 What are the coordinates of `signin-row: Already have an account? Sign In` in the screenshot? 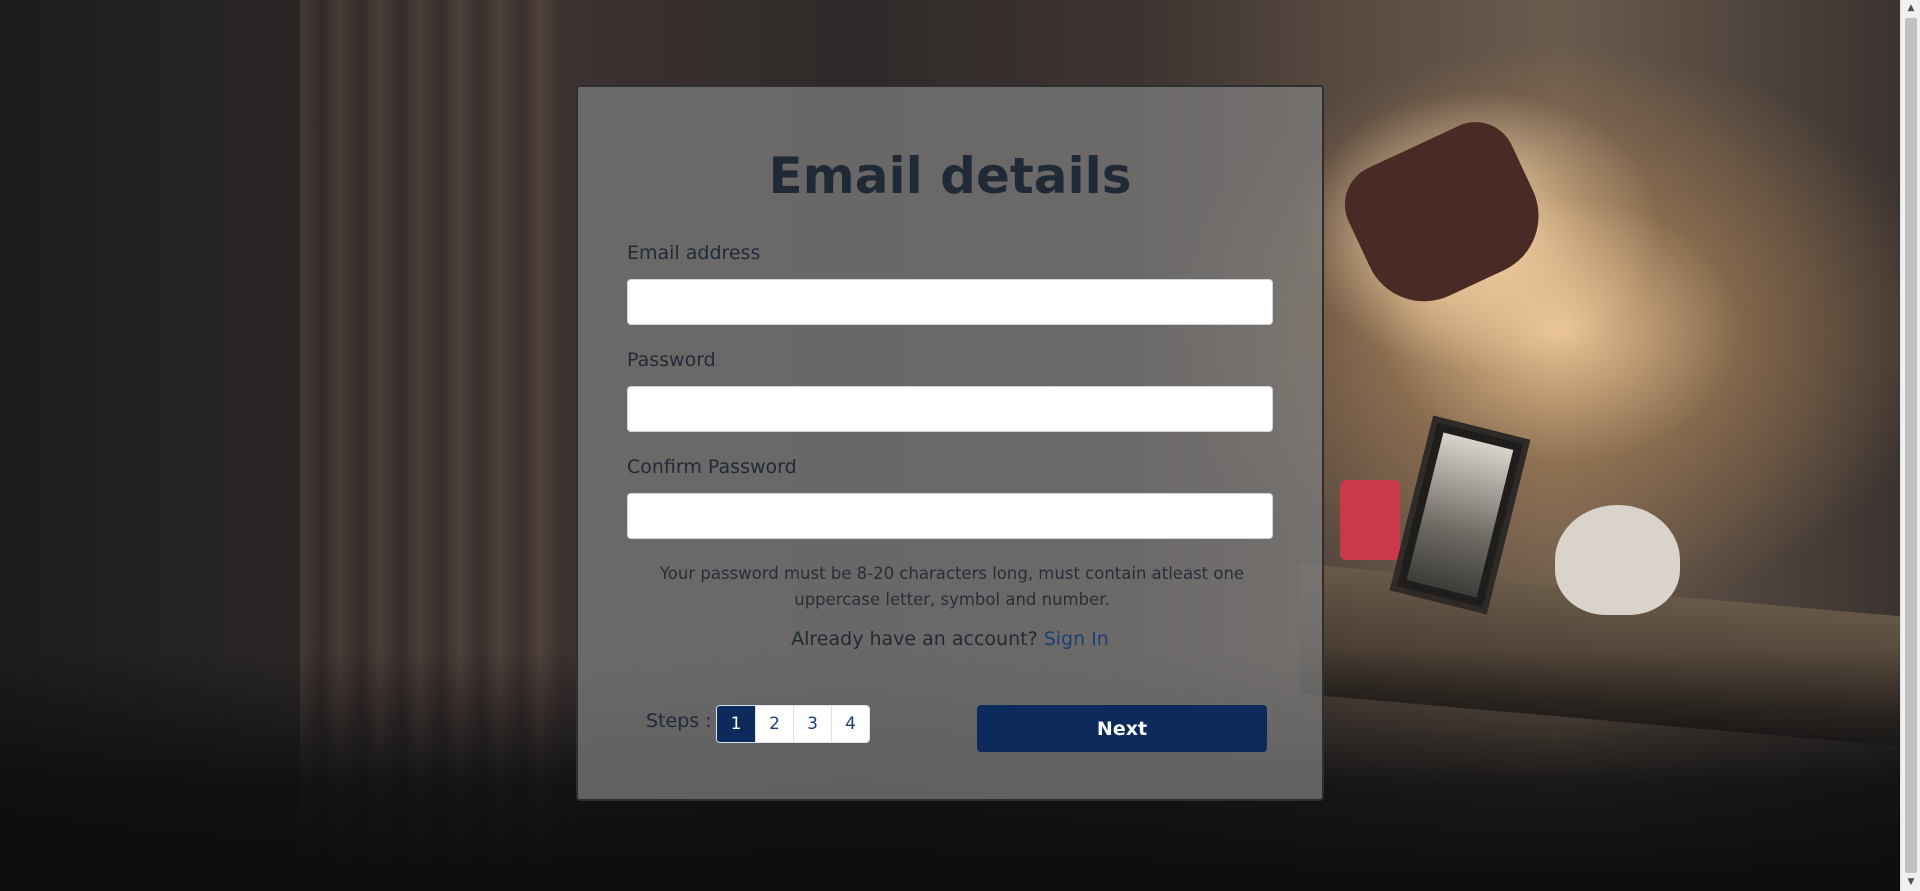 It's located at (950, 639).